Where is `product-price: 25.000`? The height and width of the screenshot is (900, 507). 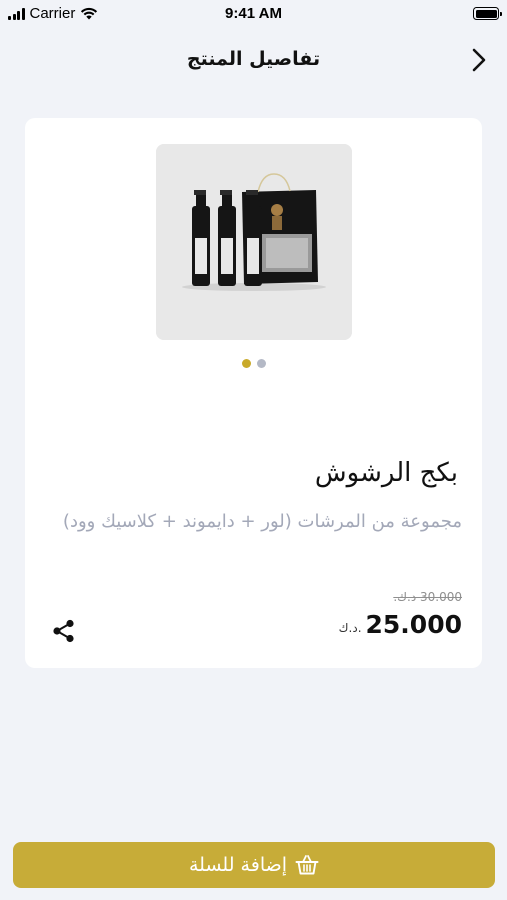
product-price: 25.000 is located at coordinates (413, 624).